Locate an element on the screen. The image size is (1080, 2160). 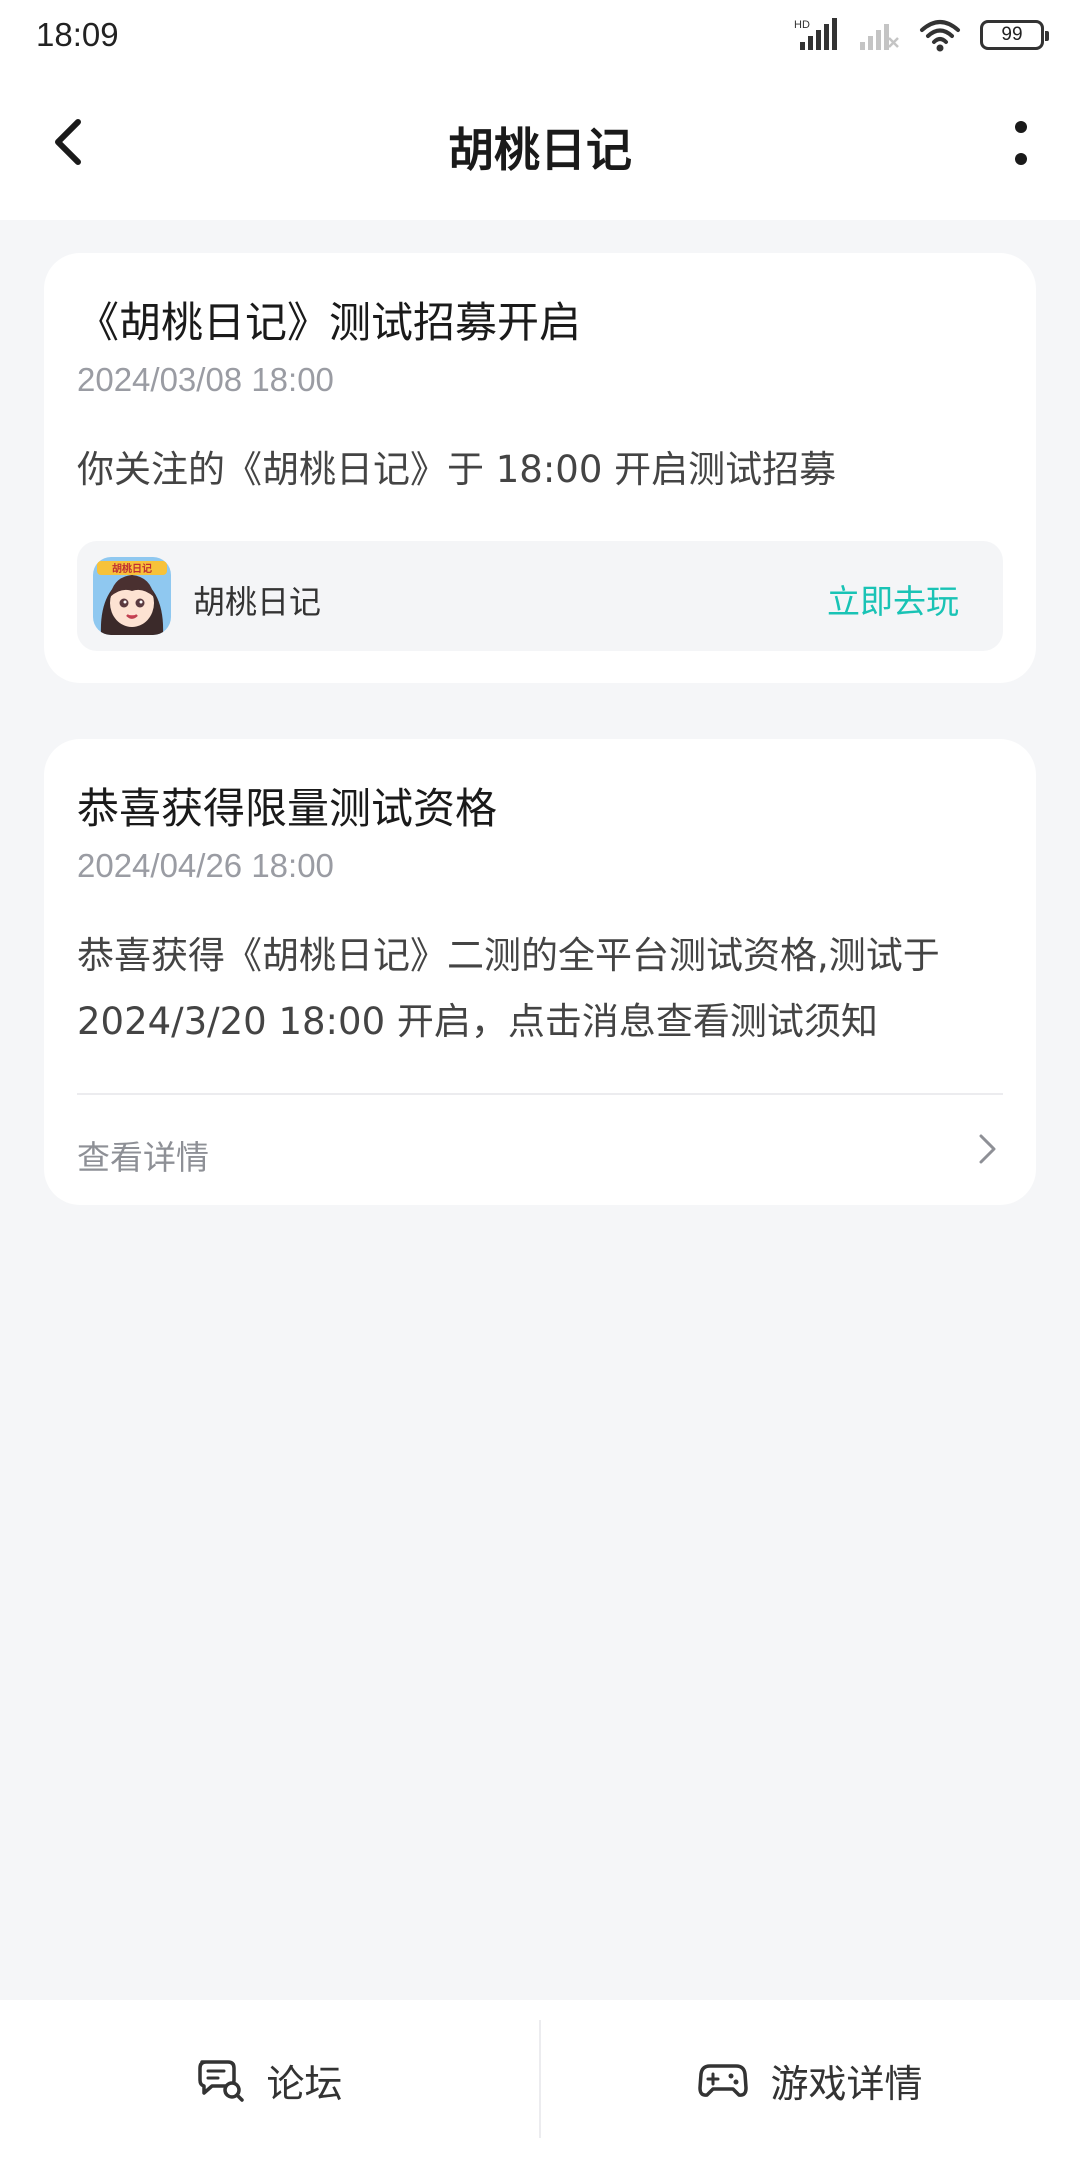
status-icons: HD 99 is located at coordinates (921, 35).